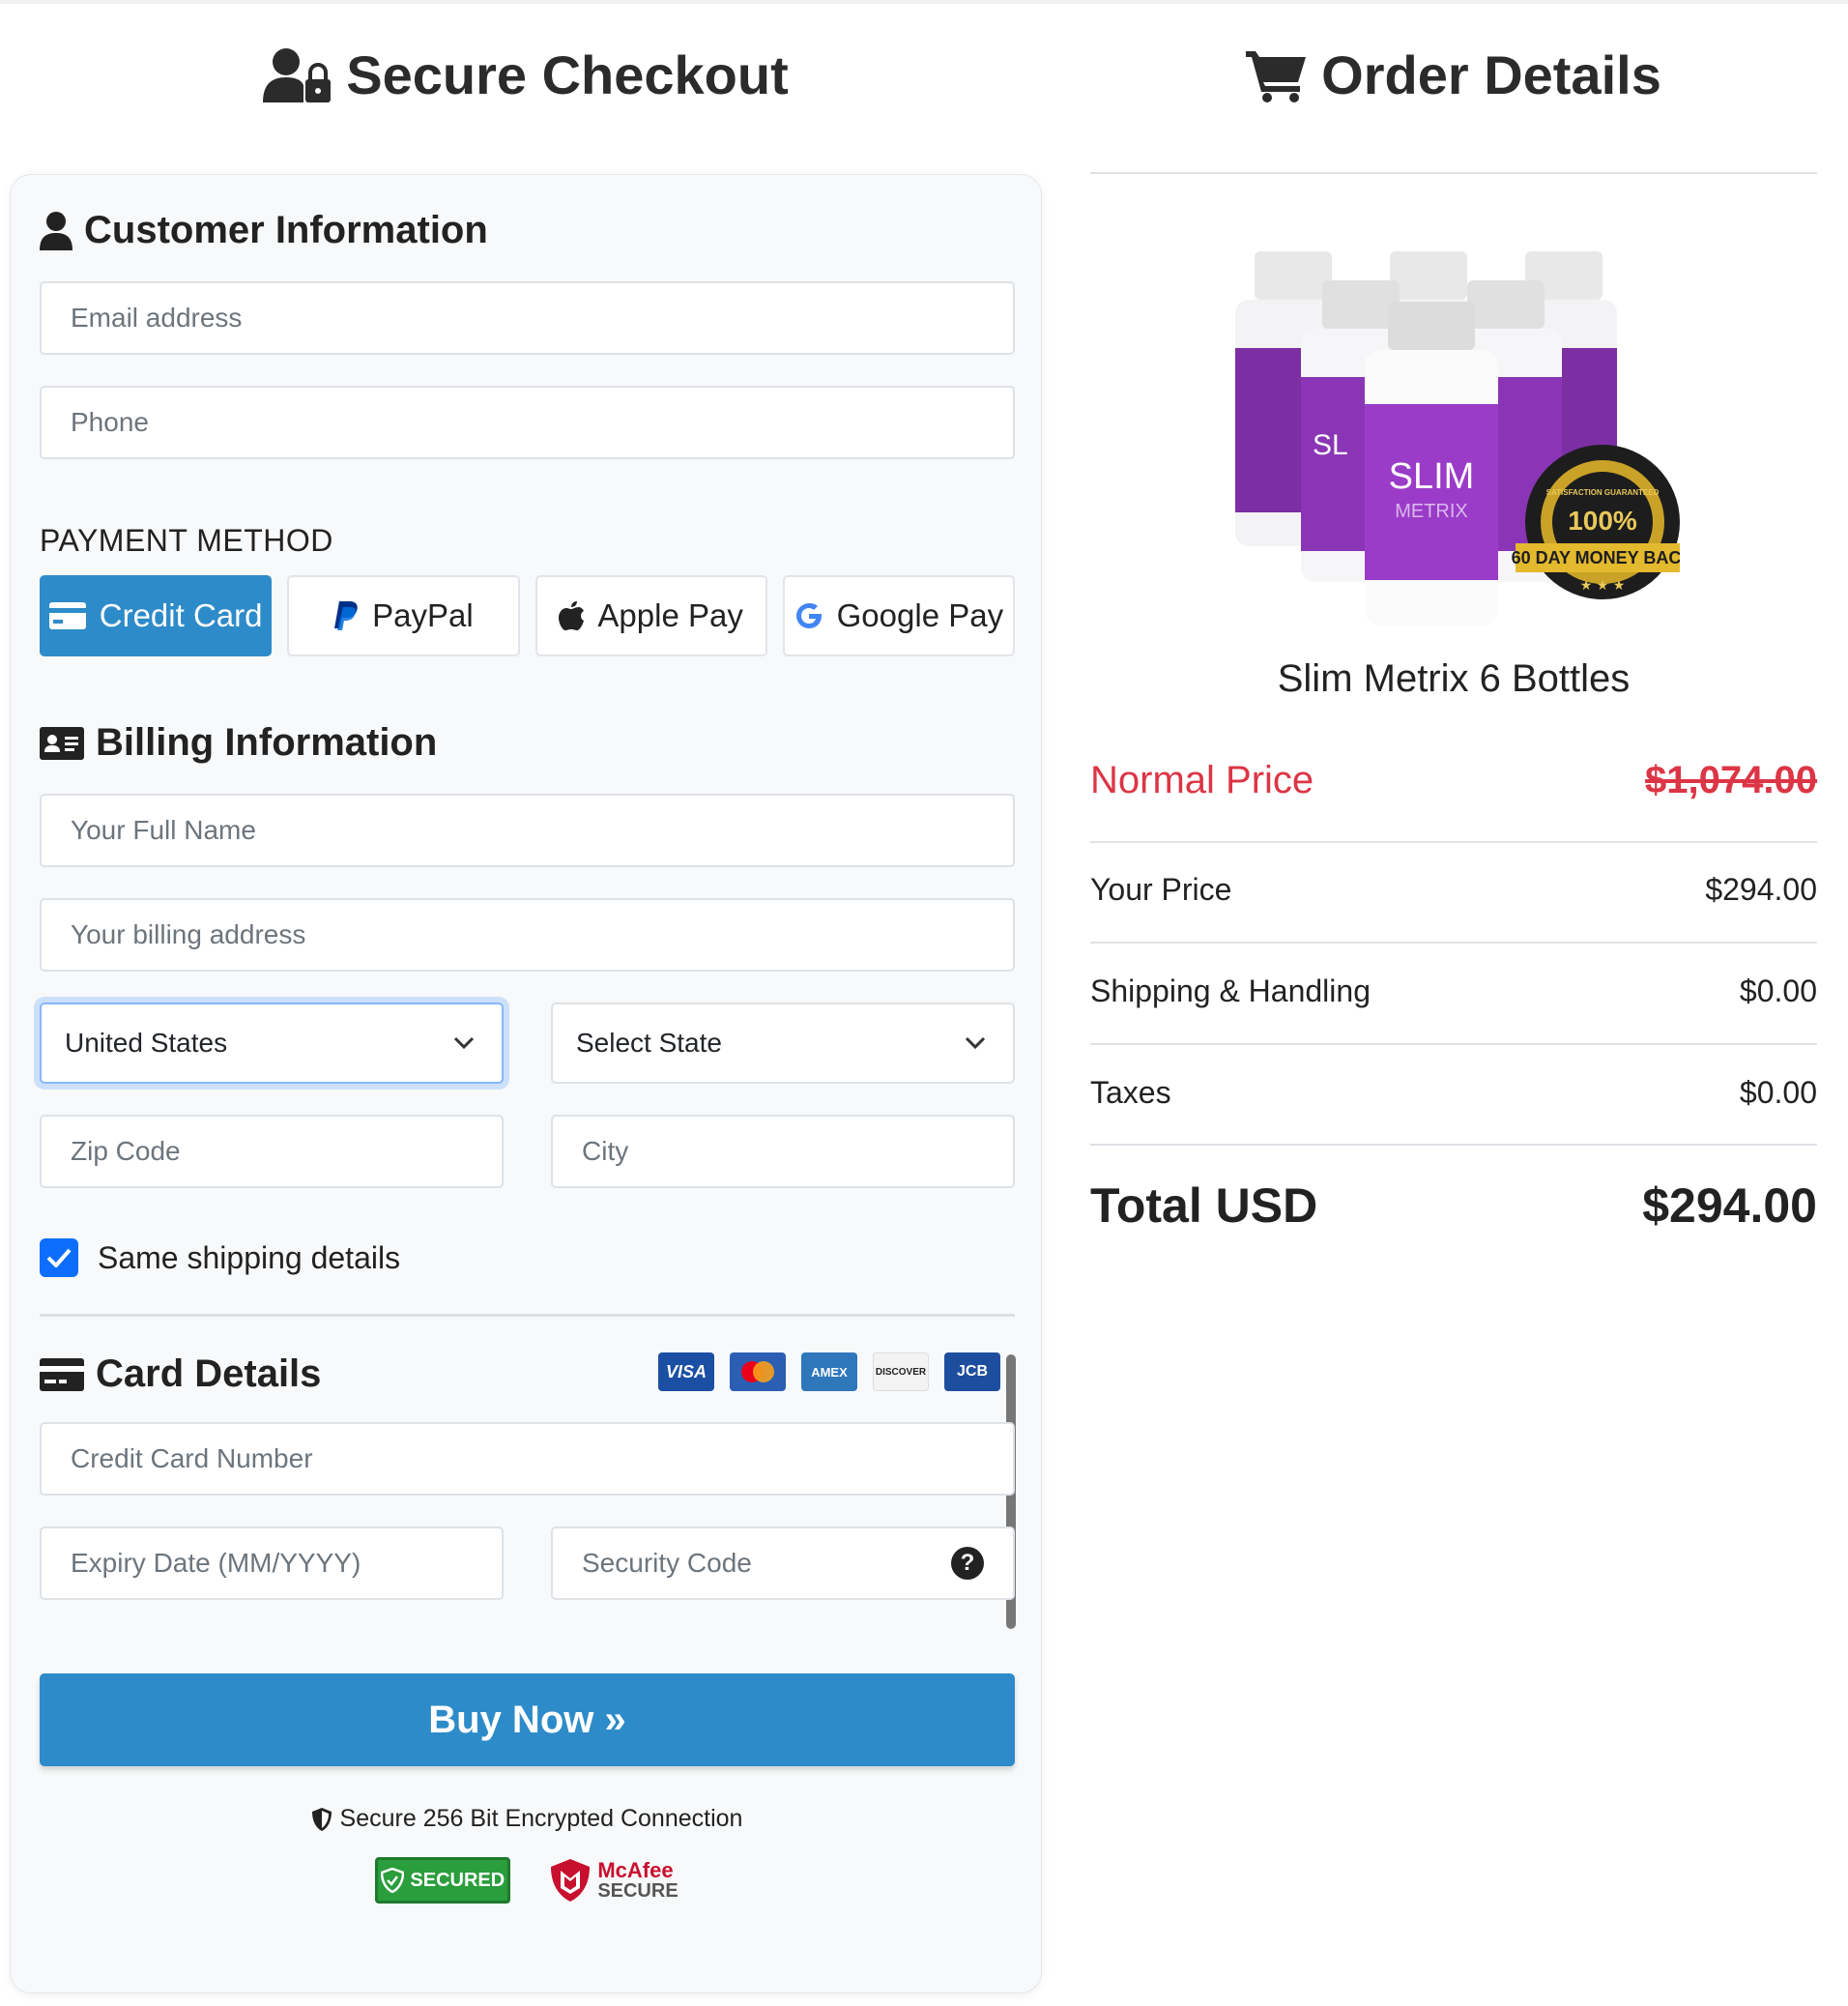  What do you see at coordinates (393, 1880) in the screenshot?
I see `shield-check-icon` at bounding box center [393, 1880].